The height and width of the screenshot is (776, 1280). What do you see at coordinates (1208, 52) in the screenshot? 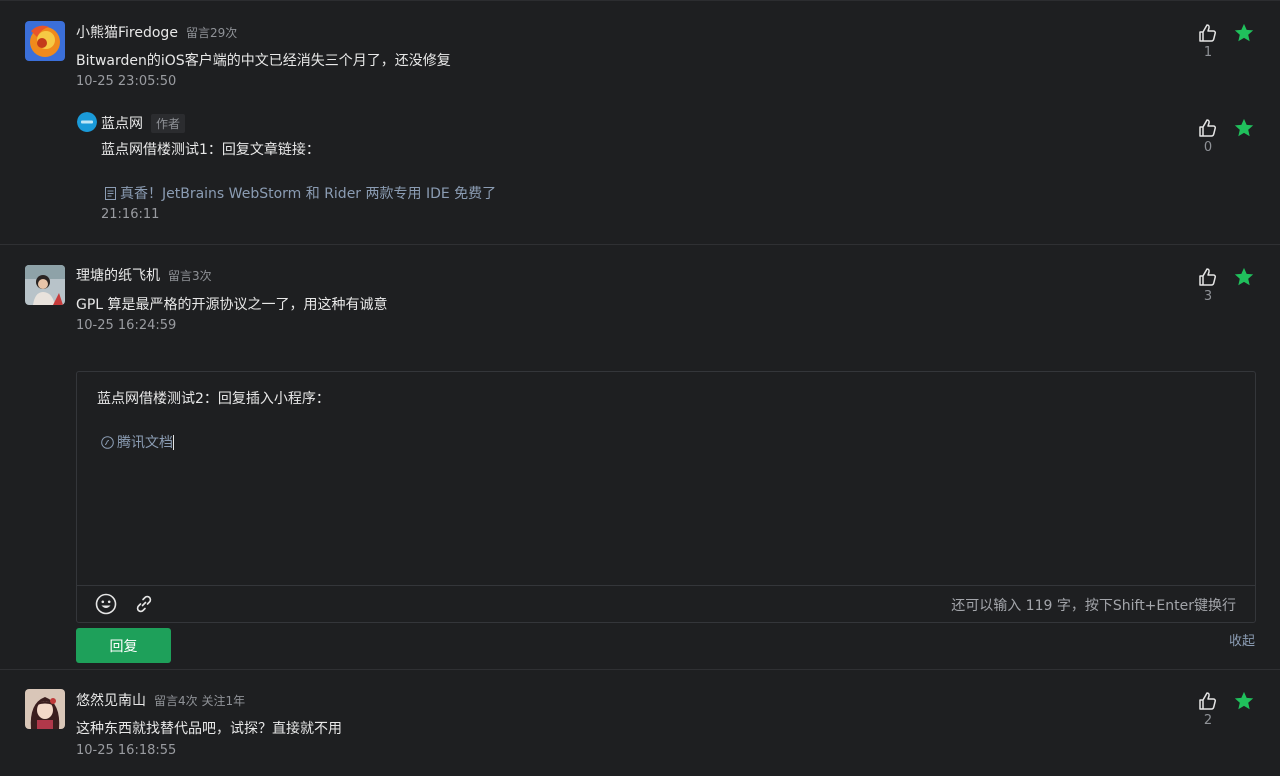
I see `like-count: 1` at bounding box center [1208, 52].